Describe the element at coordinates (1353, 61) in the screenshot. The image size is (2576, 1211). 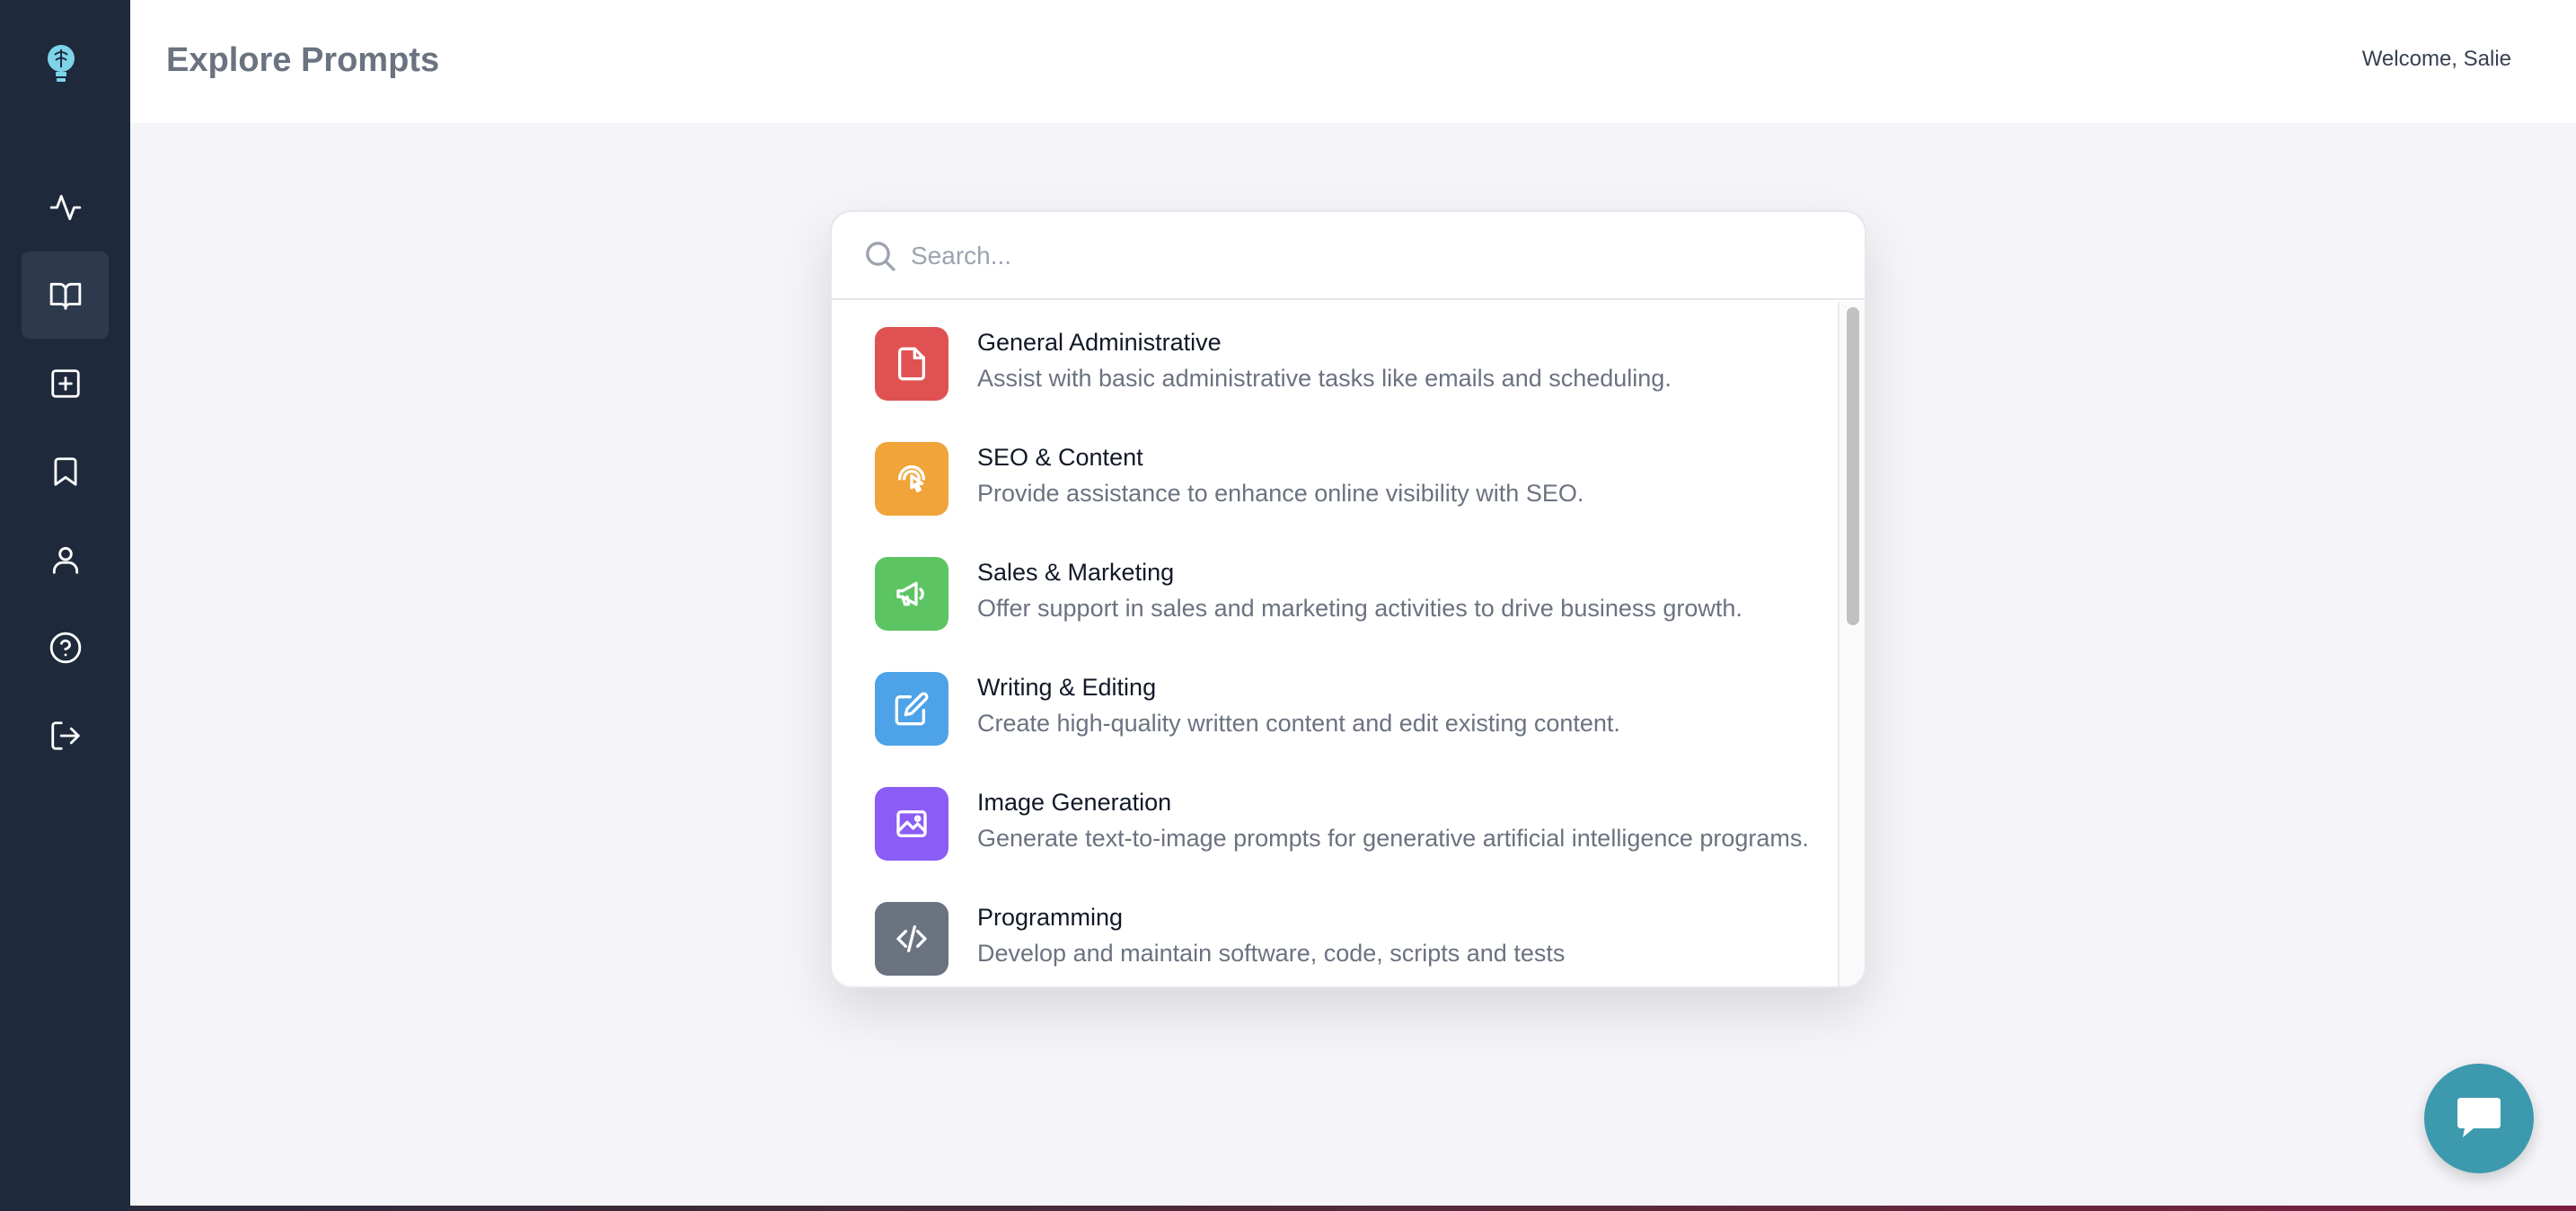
I see `top-header: Explore Prompts Welcome, Salie` at that location.